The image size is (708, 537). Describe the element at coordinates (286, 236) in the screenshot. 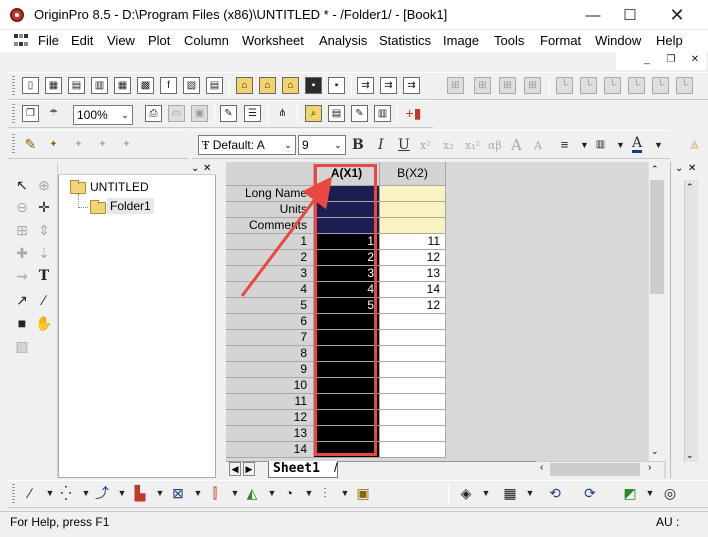

I see `annotation-arrow-icon` at that location.